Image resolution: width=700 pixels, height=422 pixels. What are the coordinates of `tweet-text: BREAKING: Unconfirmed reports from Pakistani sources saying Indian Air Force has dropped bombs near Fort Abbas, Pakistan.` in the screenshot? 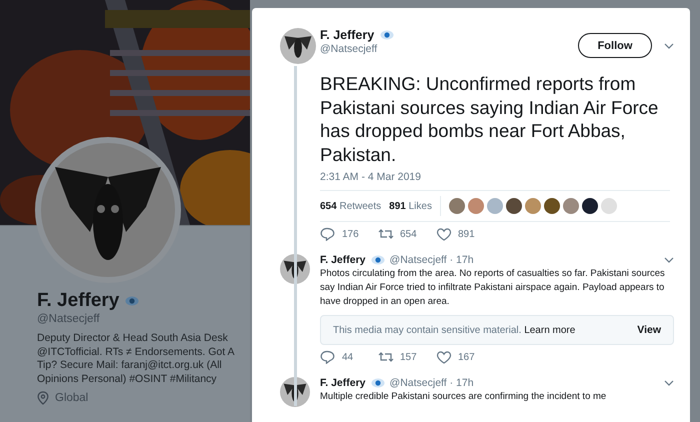 It's located at (490, 119).